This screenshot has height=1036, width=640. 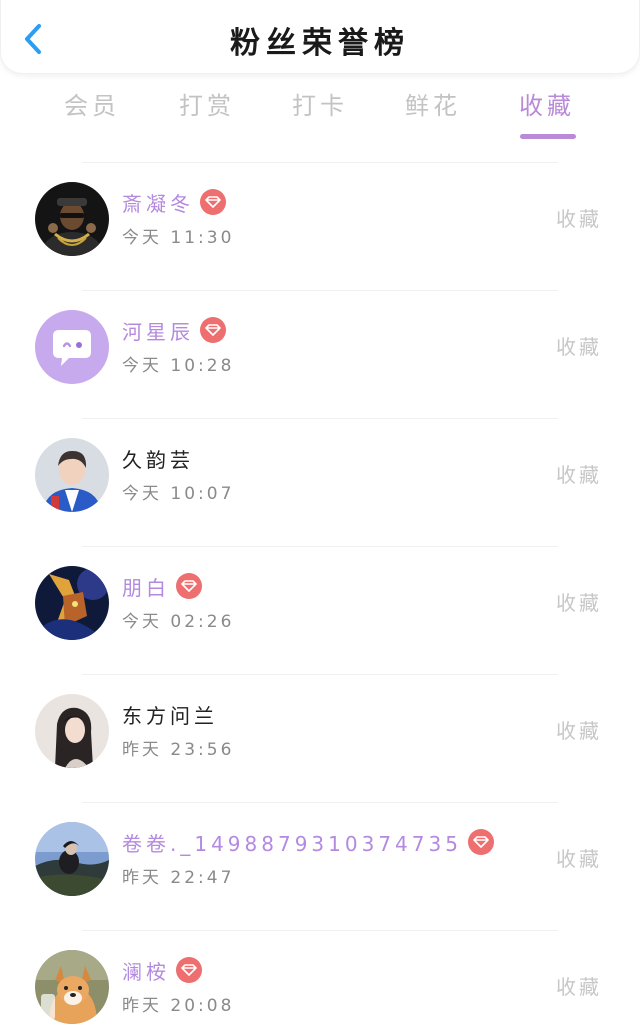 What do you see at coordinates (320, 43) in the screenshot?
I see `page-title: 粉丝荣誉榜` at bounding box center [320, 43].